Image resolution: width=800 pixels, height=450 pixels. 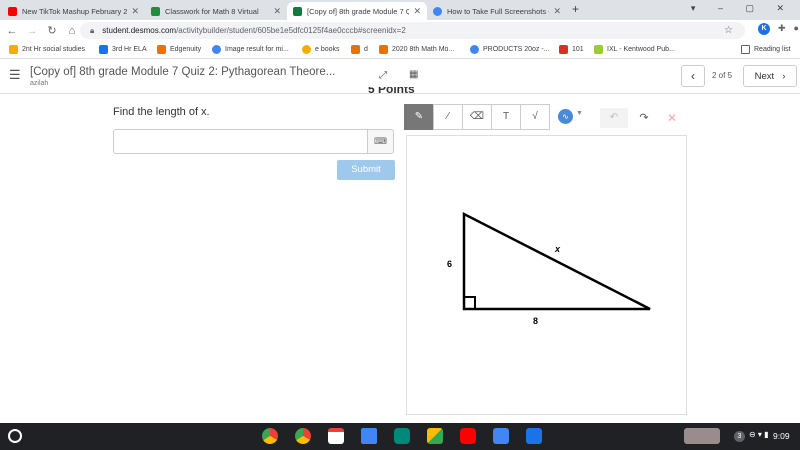 I want to click on clear-button: ✕, so click(x=672, y=118).